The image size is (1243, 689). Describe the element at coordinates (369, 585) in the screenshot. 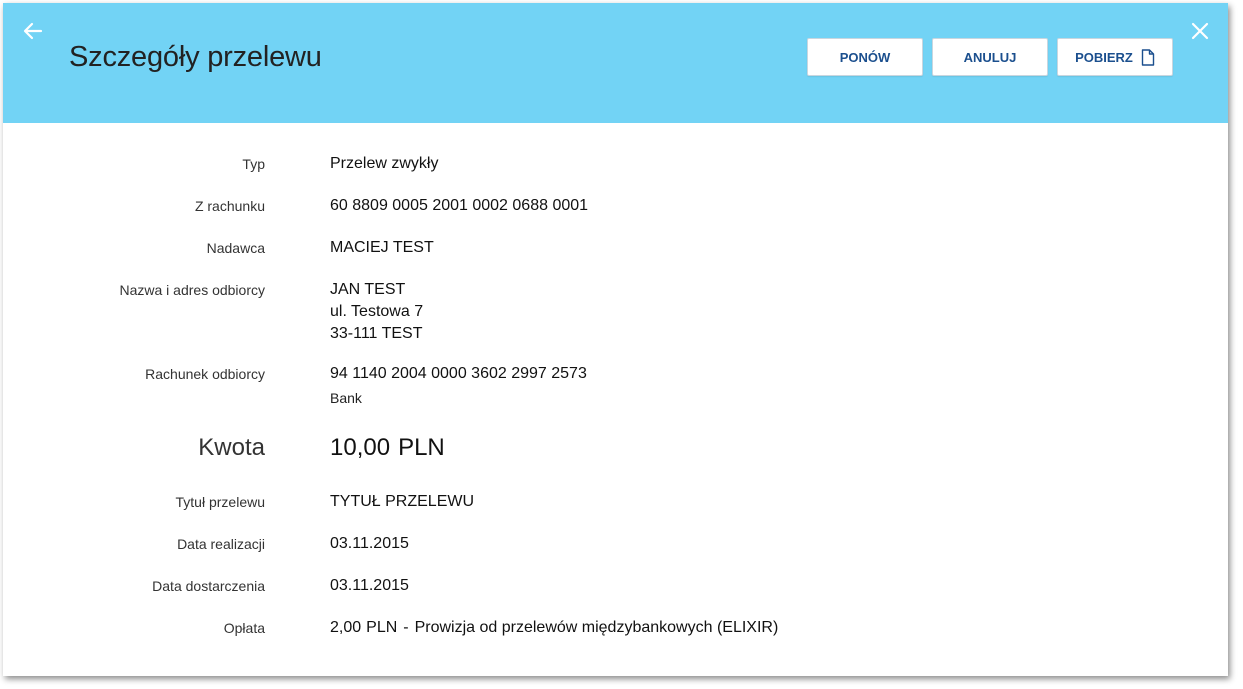

I see `delivery-date-value: 03.11.2015` at that location.